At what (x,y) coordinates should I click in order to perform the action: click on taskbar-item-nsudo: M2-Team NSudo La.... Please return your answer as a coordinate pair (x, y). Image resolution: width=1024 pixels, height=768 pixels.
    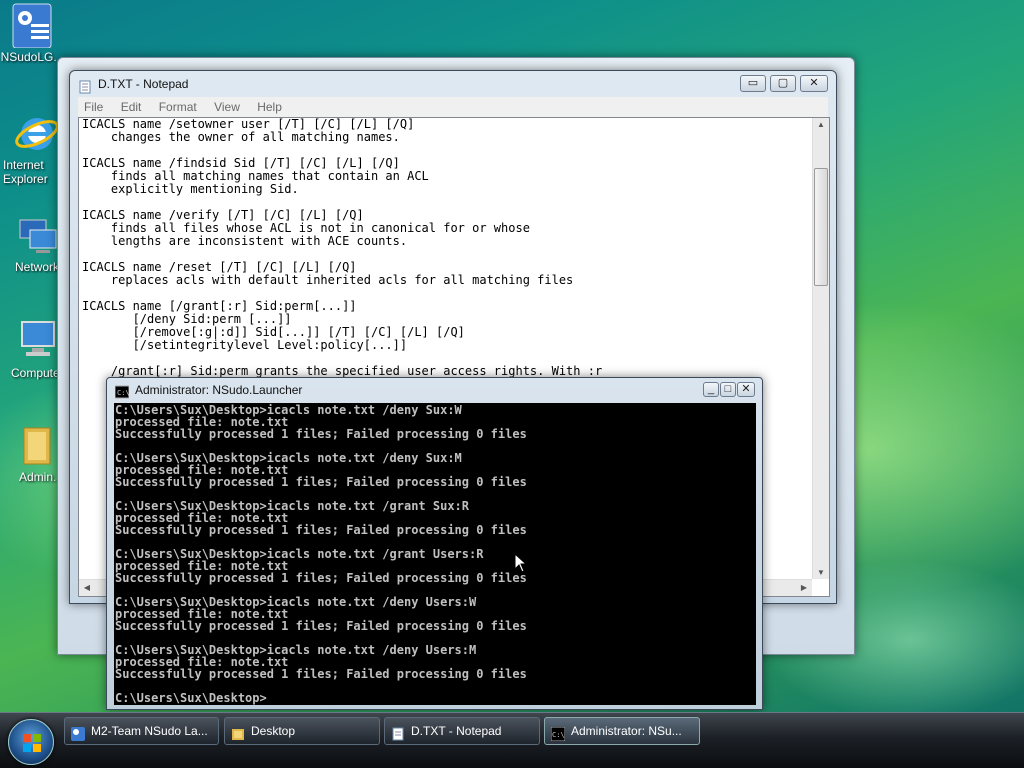
    Looking at the image, I should click on (141, 731).